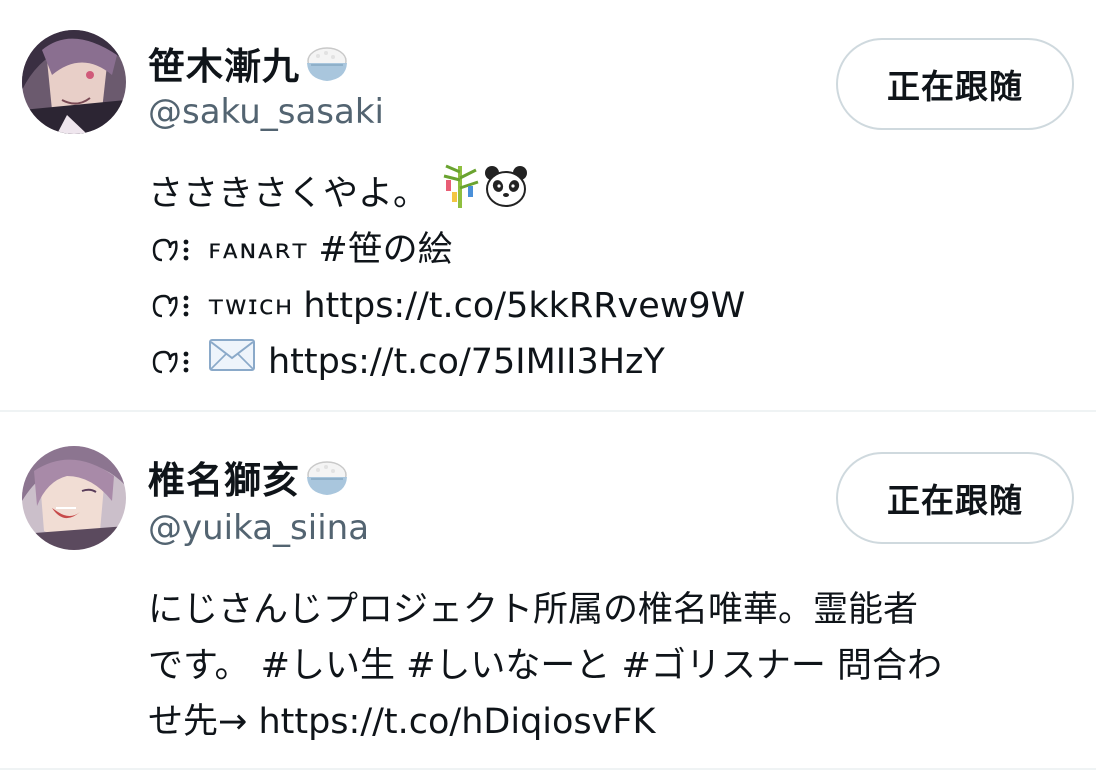 Image resolution: width=1096 pixels, height=784 pixels. I want to click on bio-line: せ先→ https://t.co/hDiqiosvFK, so click(402, 722).